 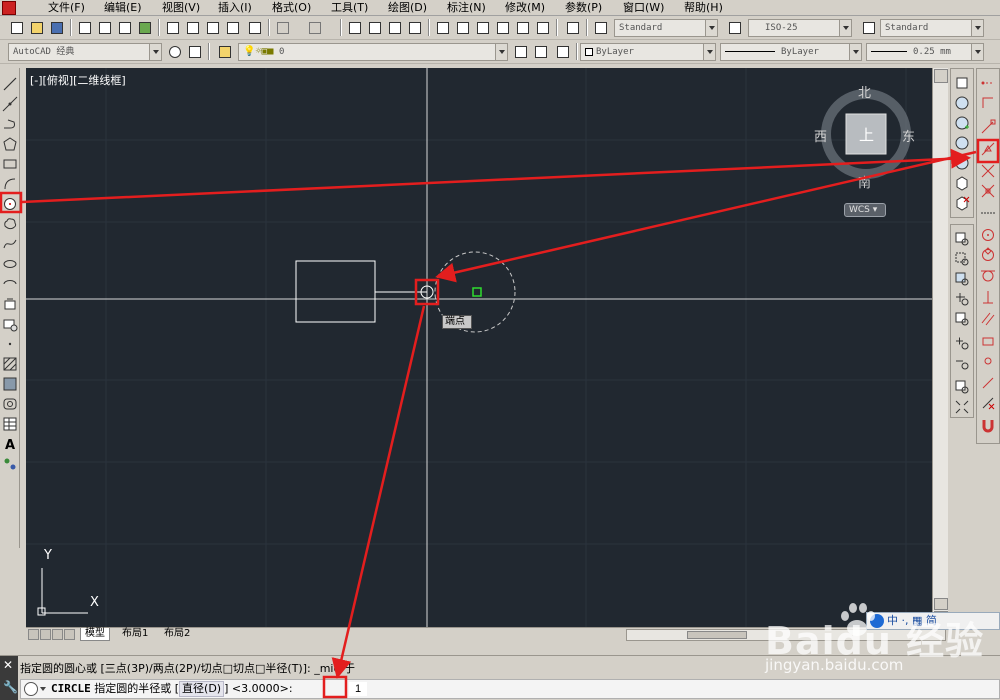 I want to click on tab-layout2: 布局2, so click(x=177, y=634).